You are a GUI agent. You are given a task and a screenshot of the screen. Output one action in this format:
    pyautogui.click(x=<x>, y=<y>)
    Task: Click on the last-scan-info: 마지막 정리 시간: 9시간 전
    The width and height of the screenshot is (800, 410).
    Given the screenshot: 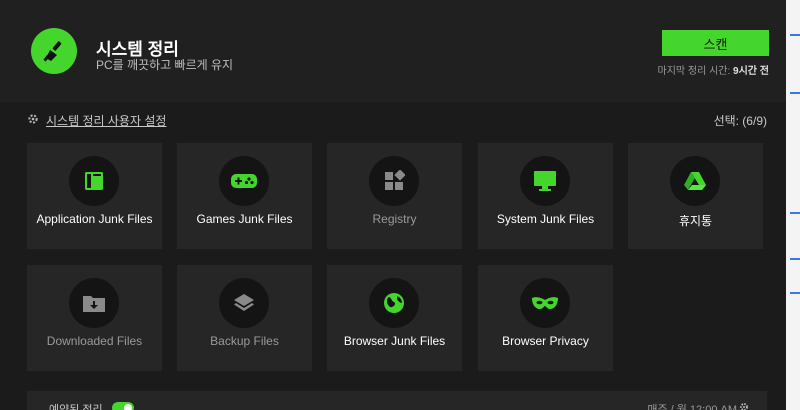 What is the action you would take?
    pyautogui.click(x=713, y=69)
    